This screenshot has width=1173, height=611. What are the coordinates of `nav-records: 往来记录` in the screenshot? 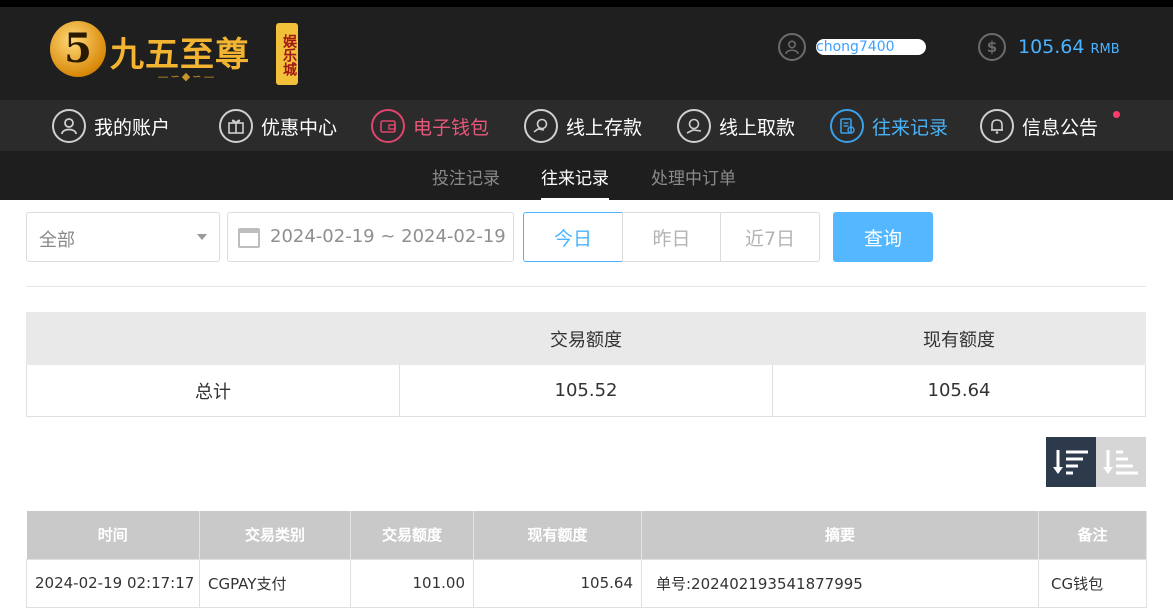 It's located at (889, 126).